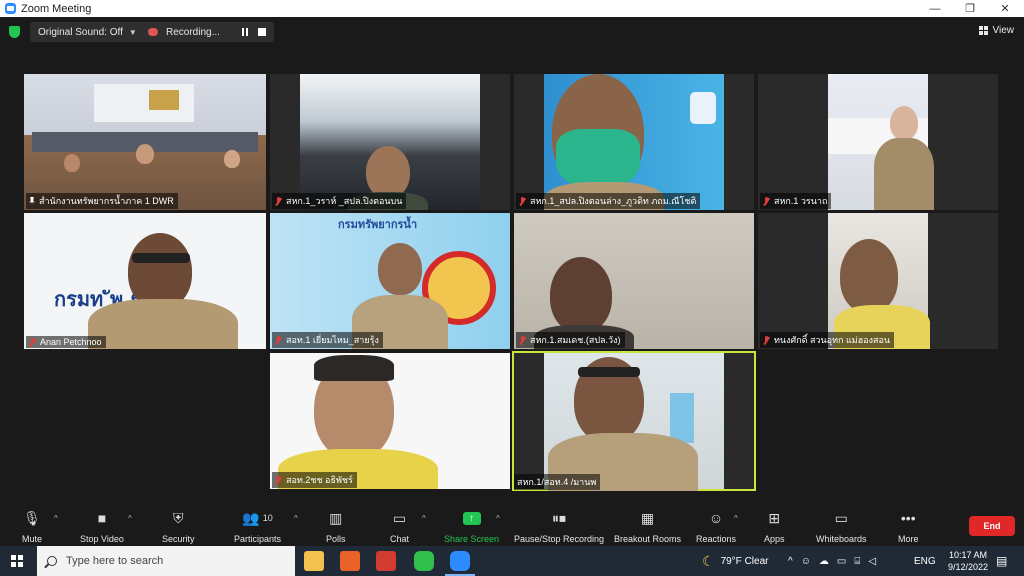 Image resolution: width=1024 pixels, height=576 pixels. Describe the element at coordinates (557, 482) in the screenshot. I see `participant-name: สหก.1/สอท.4 /มานพ` at that location.